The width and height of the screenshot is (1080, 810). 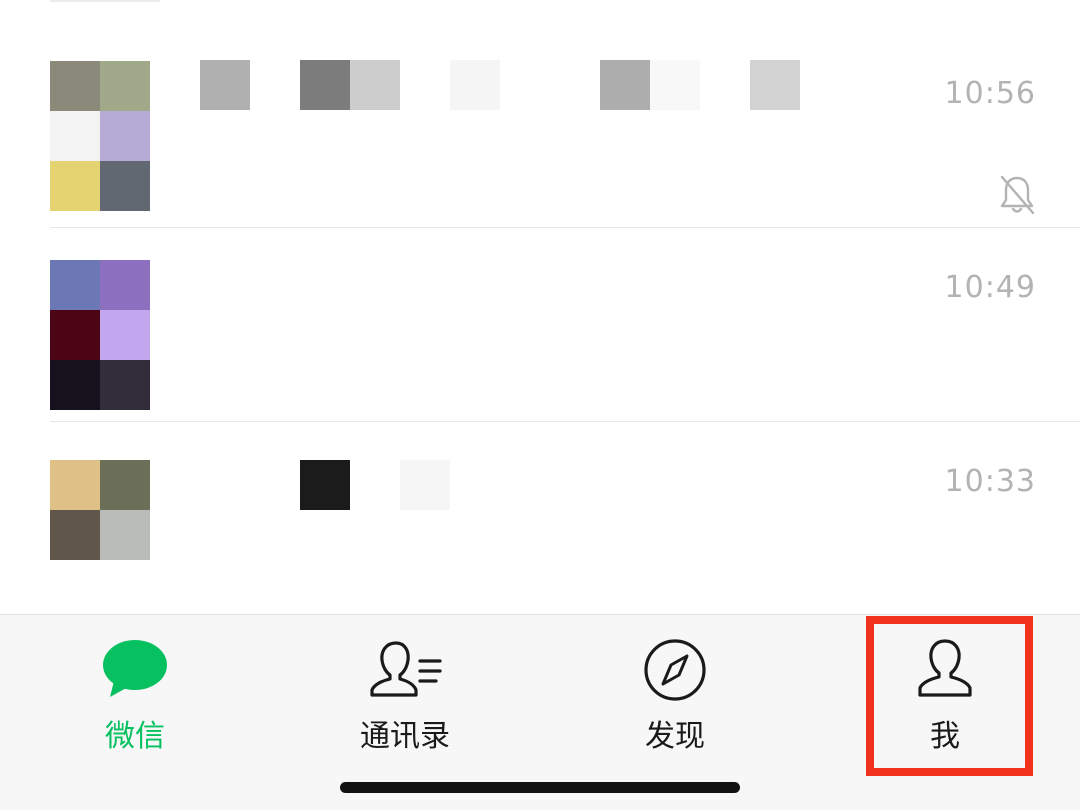 What do you see at coordinates (990, 93) in the screenshot?
I see `chat-time: 10:56` at bounding box center [990, 93].